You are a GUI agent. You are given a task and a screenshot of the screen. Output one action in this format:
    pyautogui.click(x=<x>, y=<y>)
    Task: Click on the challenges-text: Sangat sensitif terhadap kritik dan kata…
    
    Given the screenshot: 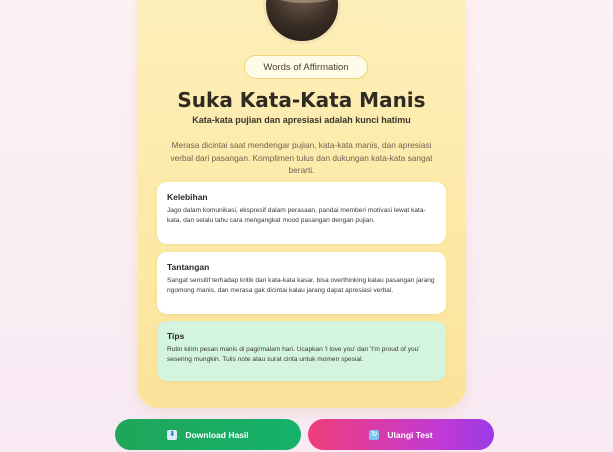 What is the action you would take?
    pyautogui.click(x=301, y=285)
    